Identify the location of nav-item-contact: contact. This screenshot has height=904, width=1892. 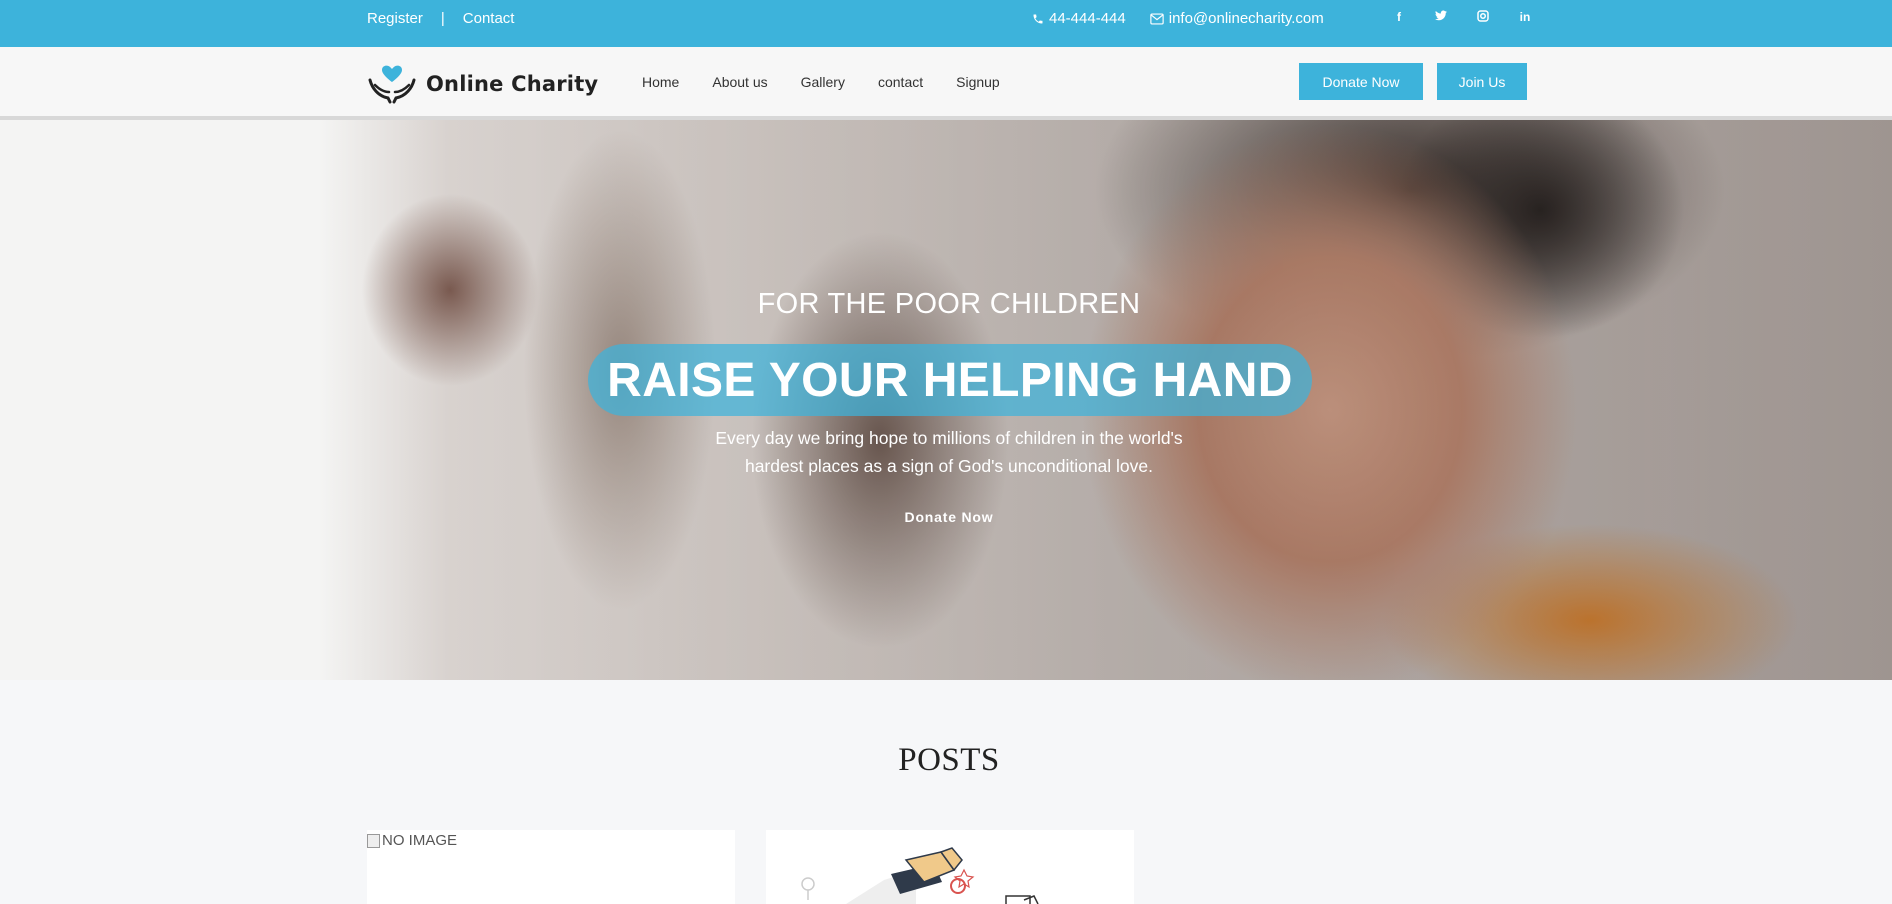
(900, 82).